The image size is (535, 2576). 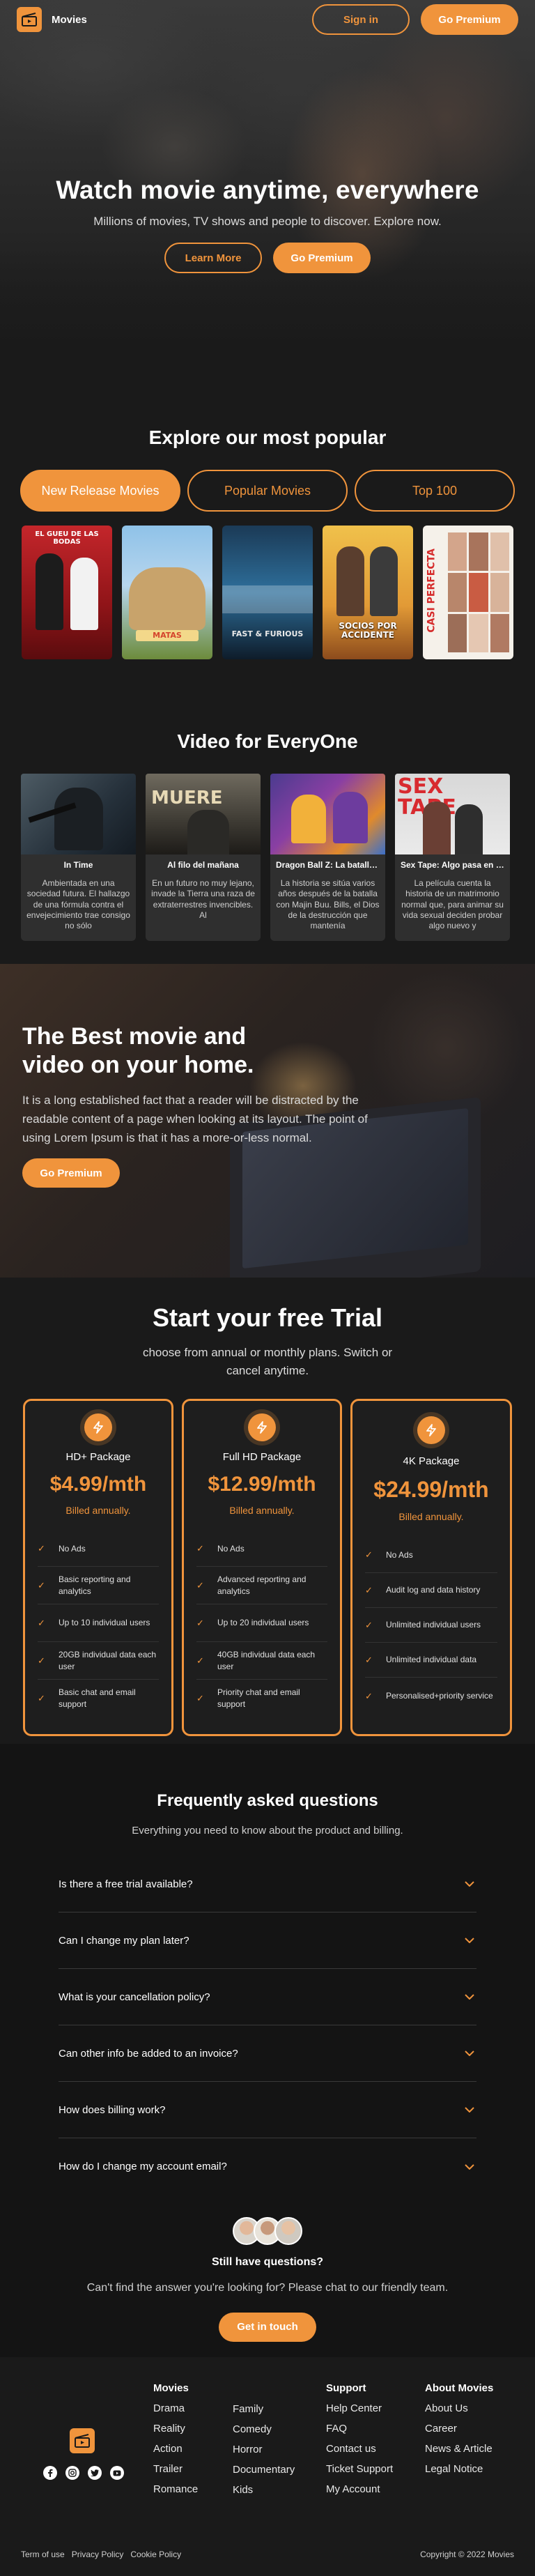 What do you see at coordinates (267, 491) in the screenshot?
I see `tab-popular: Popular Movies` at bounding box center [267, 491].